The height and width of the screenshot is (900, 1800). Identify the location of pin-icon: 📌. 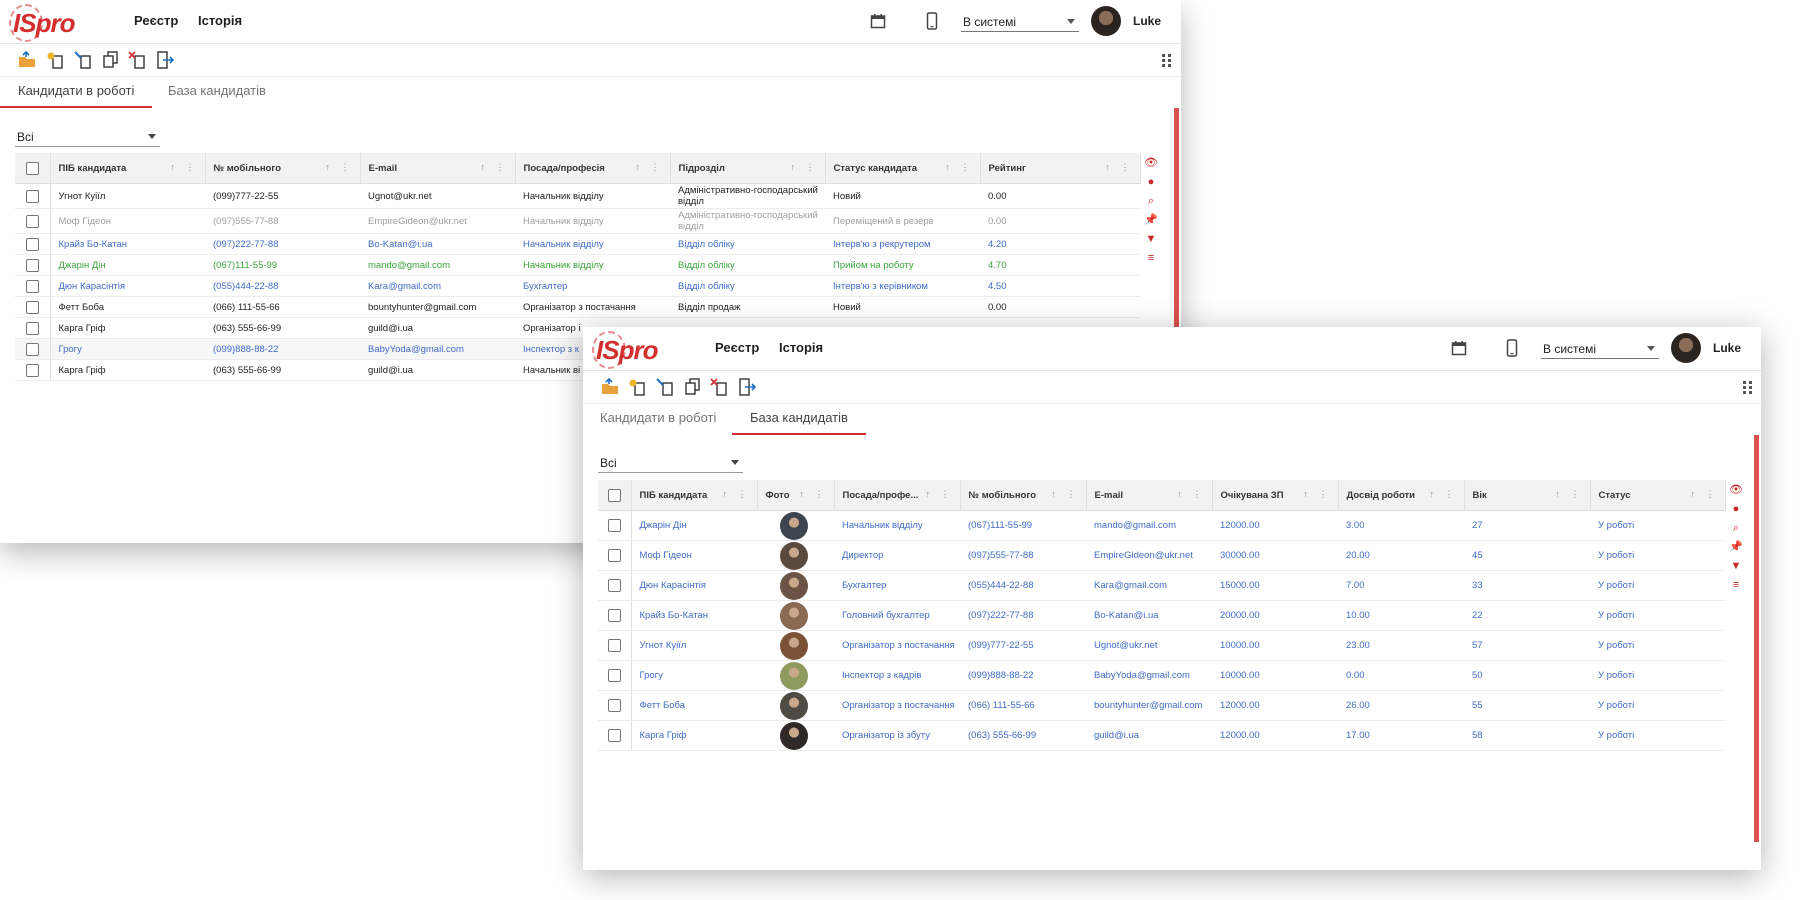
(1151, 220).